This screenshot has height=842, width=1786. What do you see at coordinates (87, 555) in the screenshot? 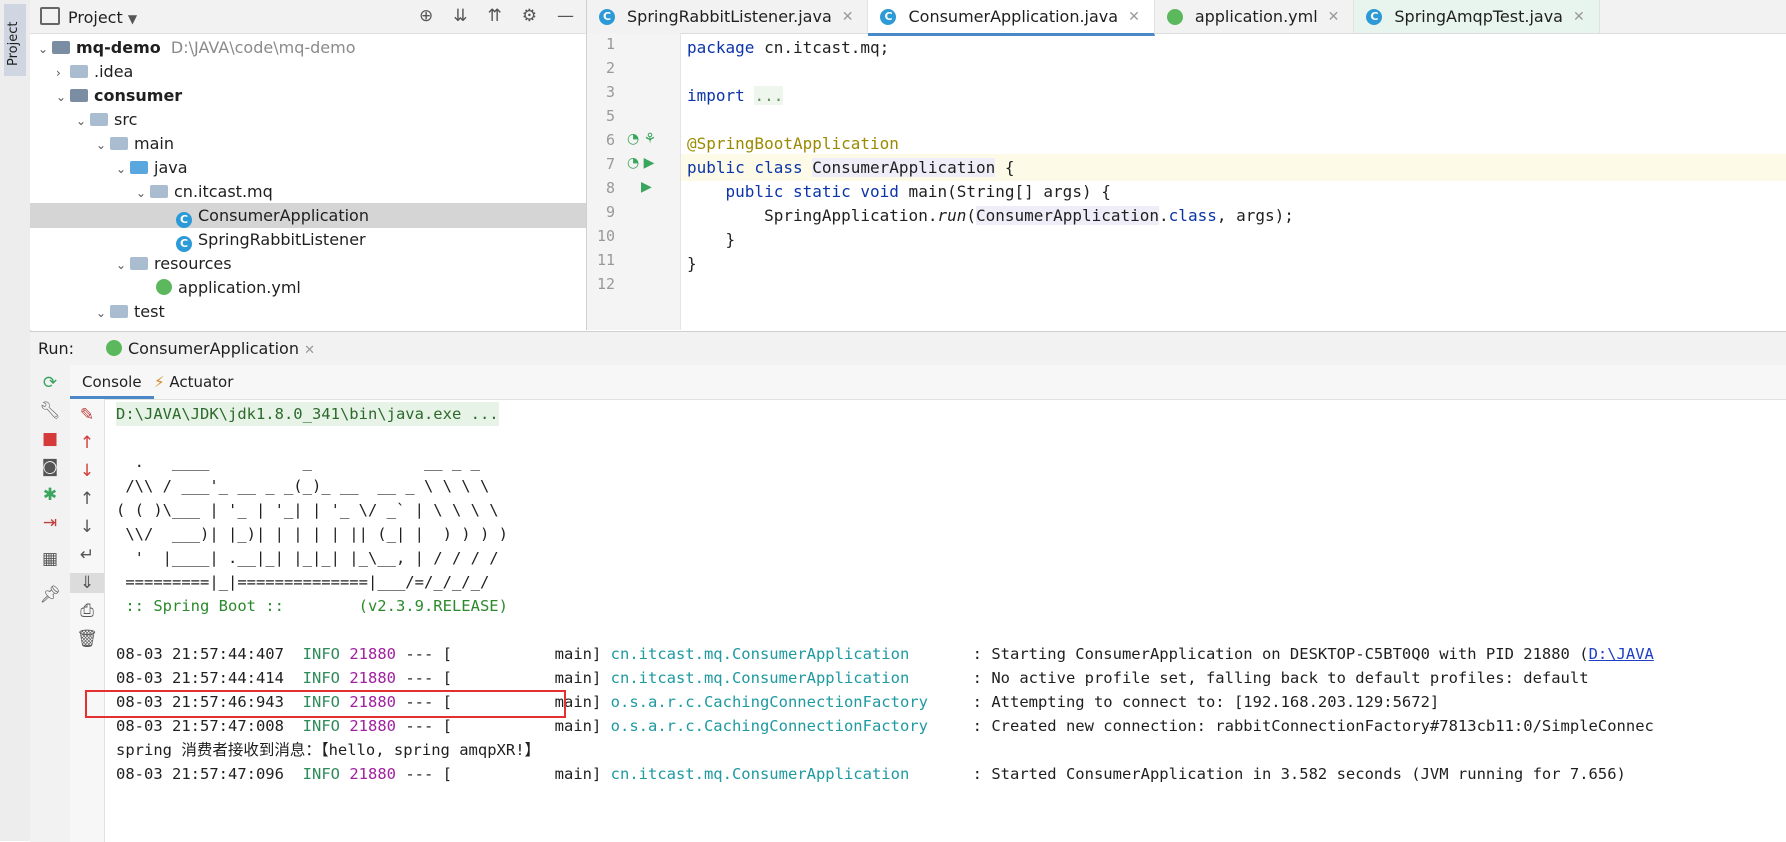
I see `soft-wrap-icon: ↵` at bounding box center [87, 555].